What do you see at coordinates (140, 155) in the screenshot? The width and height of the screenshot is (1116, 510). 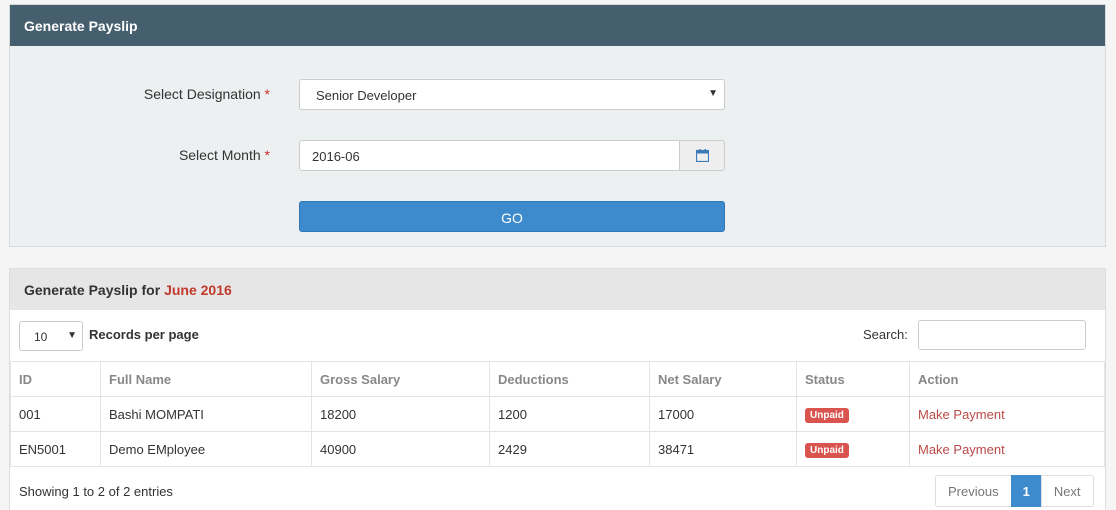 I see `month-label: Select Month *` at bounding box center [140, 155].